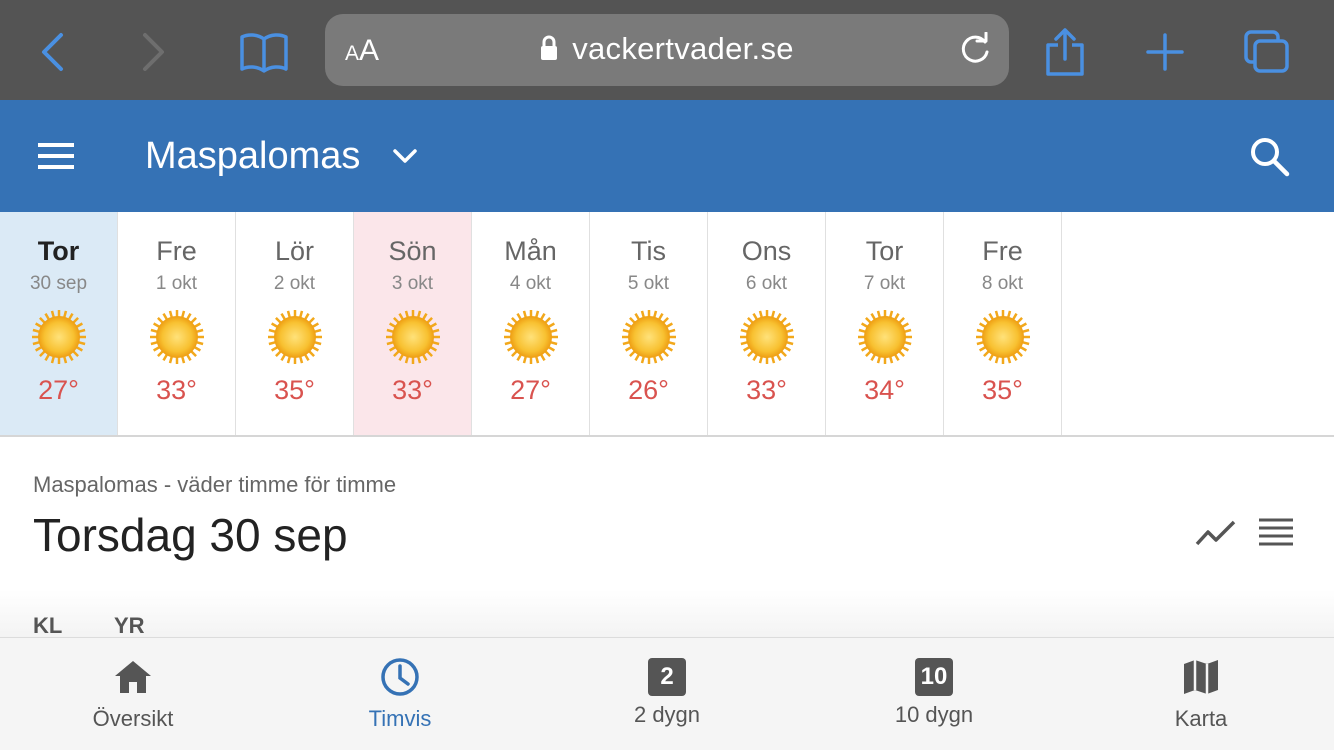 This screenshot has width=1334, height=750. I want to click on nav-item-overview: Översikt, so click(133, 694).